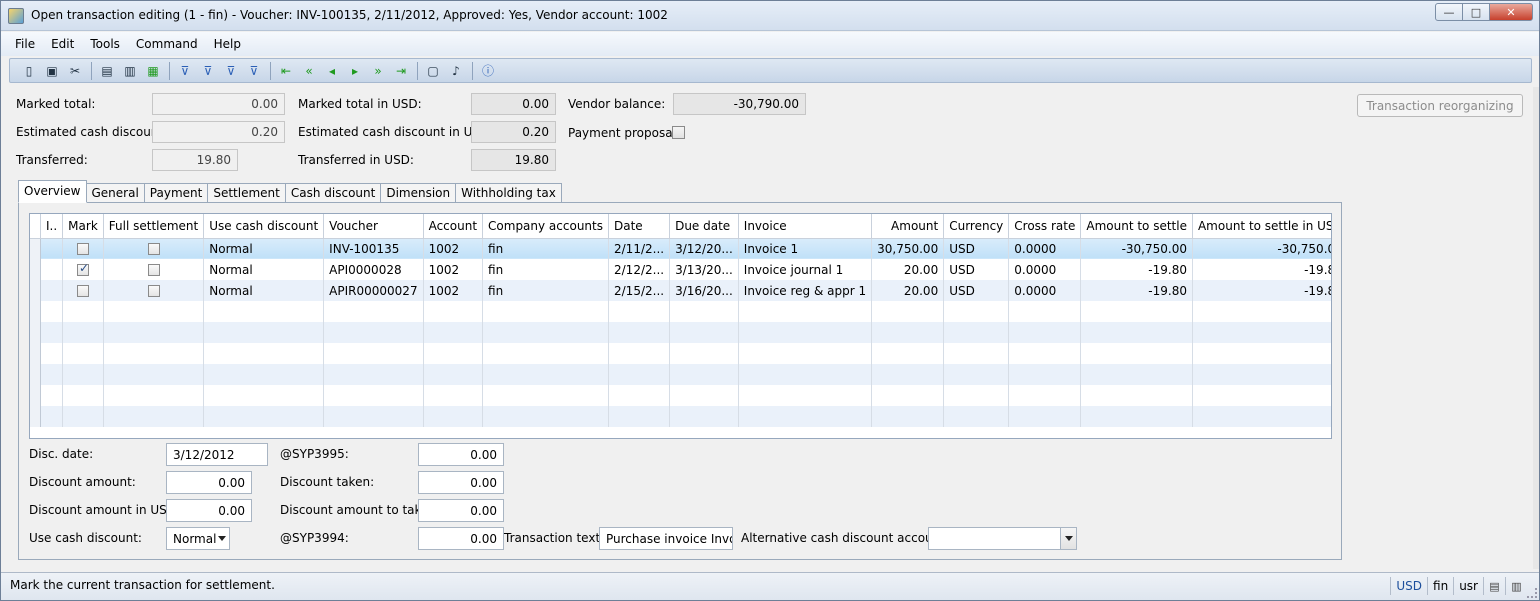 This screenshot has height=601, width=1540. What do you see at coordinates (309, 71) in the screenshot?
I see `previous-page-icon: «` at bounding box center [309, 71].